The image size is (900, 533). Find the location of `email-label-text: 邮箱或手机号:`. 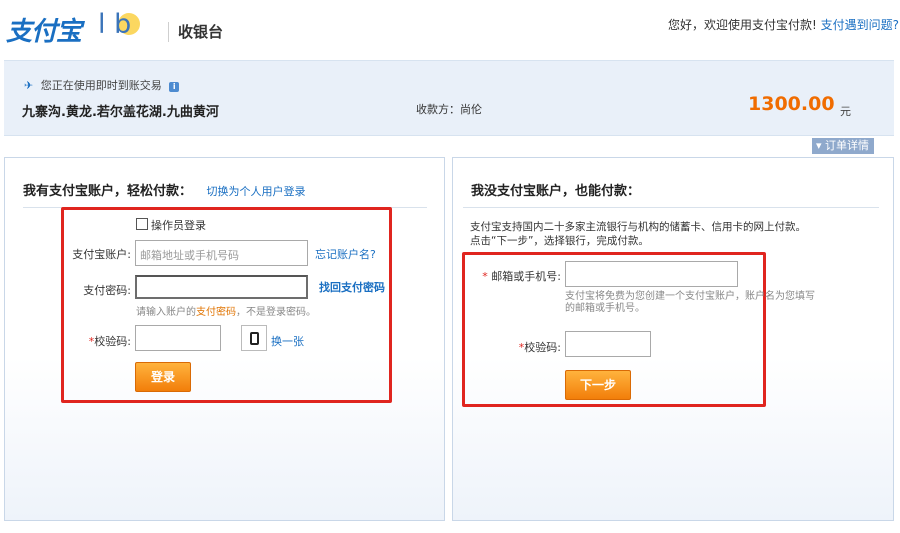

email-label-text: 邮箱或手机号: is located at coordinates (526, 276).